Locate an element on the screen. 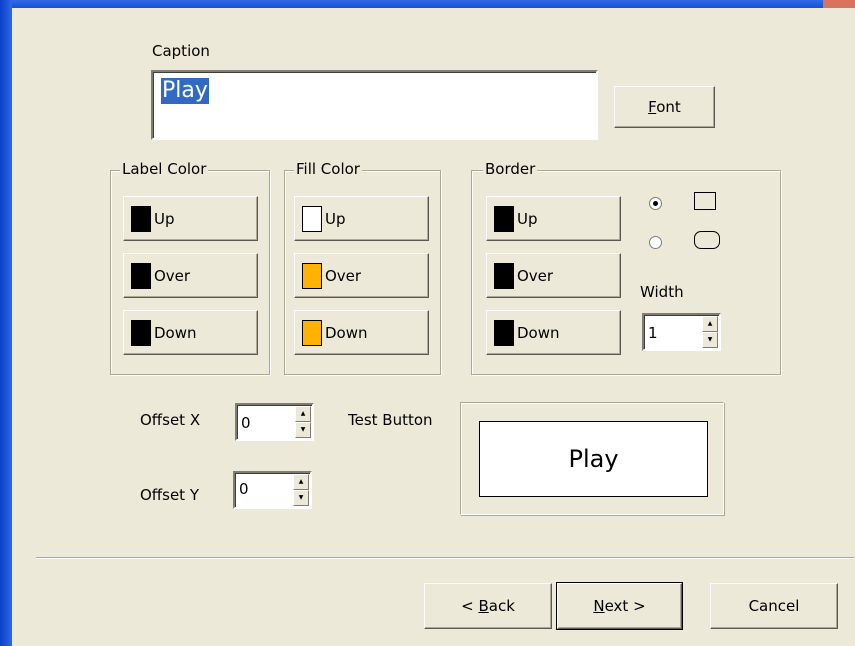  window-title-bar-edge is located at coordinates (427, 4).